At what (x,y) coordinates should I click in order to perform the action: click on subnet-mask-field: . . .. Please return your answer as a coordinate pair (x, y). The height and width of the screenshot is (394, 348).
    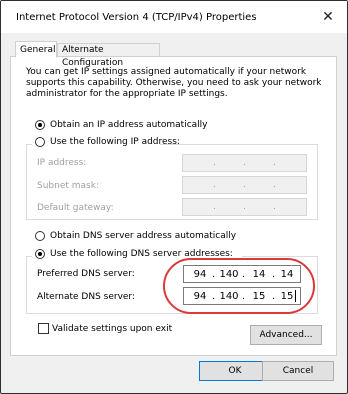
    Looking at the image, I should click on (244, 185).